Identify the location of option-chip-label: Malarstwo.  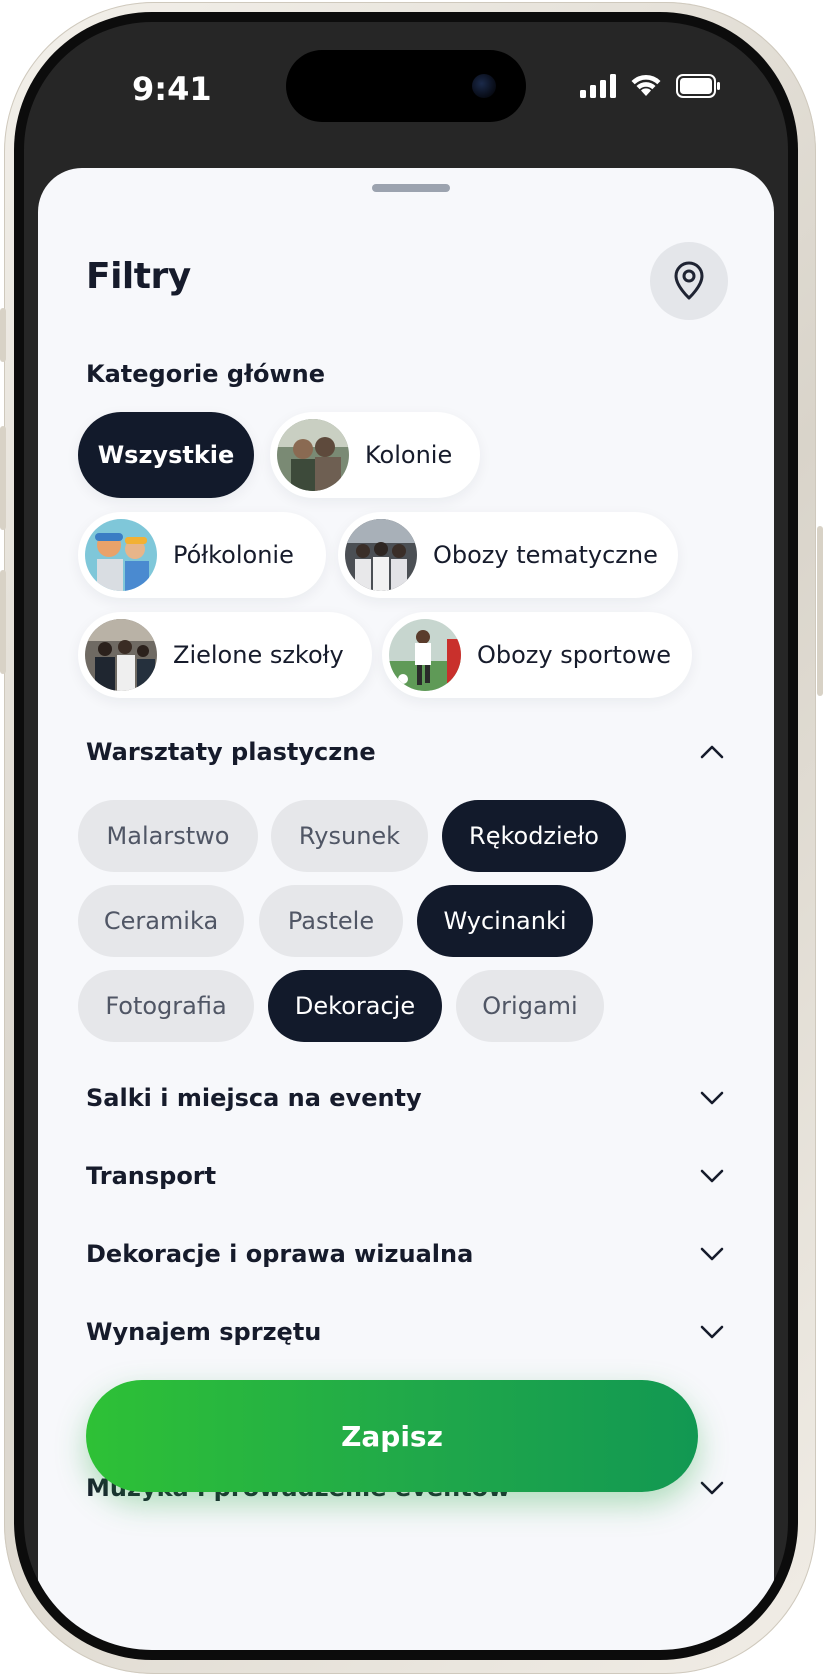
(168, 836).